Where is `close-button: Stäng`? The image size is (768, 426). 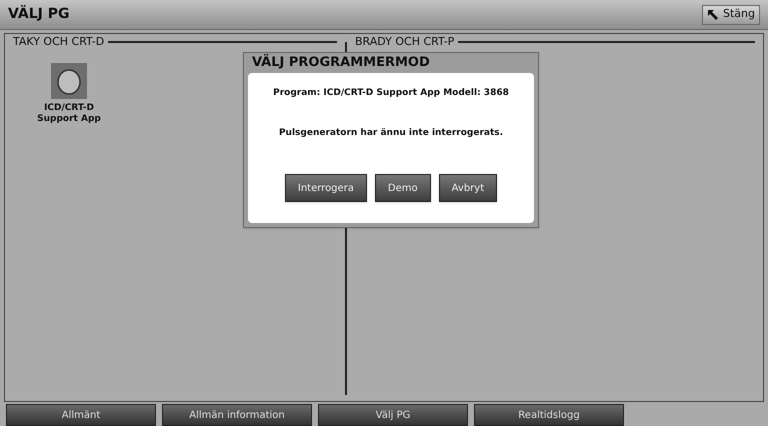
close-button: Stäng is located at coordinates (731, 14).